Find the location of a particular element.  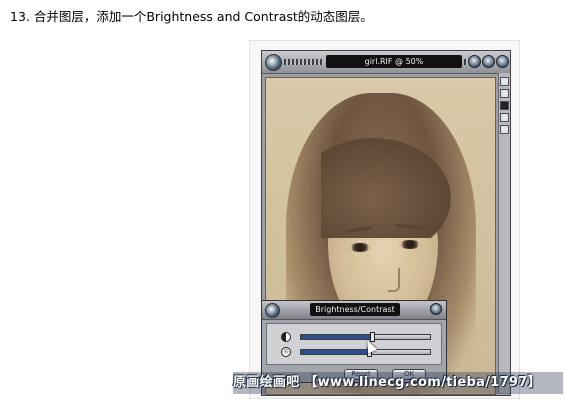

layers-icon is located at coordinates (504, 81).